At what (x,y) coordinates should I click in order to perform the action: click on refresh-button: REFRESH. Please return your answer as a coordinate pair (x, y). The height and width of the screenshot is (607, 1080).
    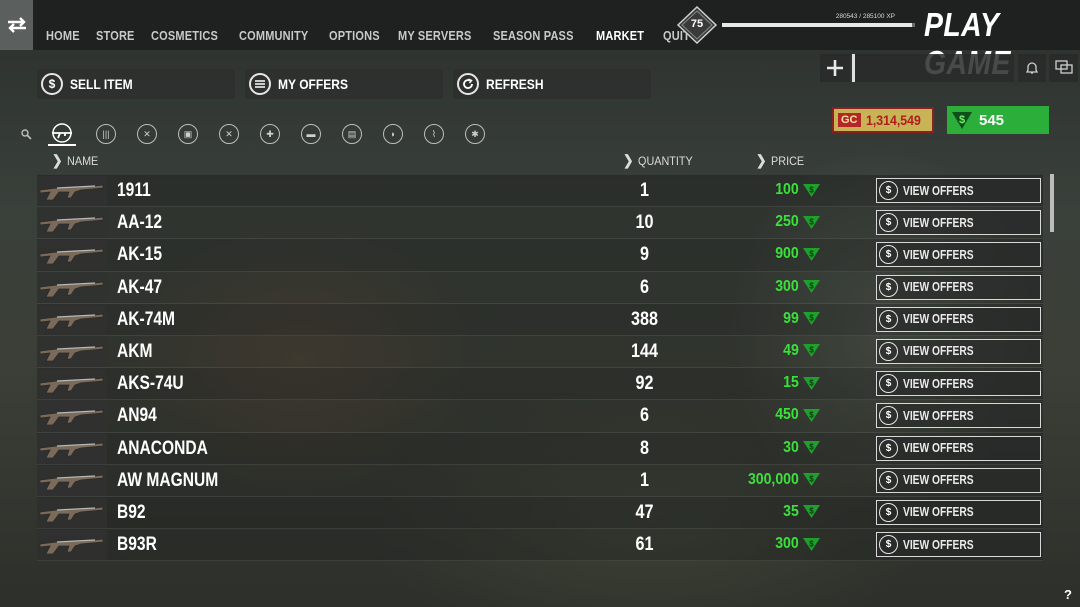
    Looking at the image, I should click on (552, 84).